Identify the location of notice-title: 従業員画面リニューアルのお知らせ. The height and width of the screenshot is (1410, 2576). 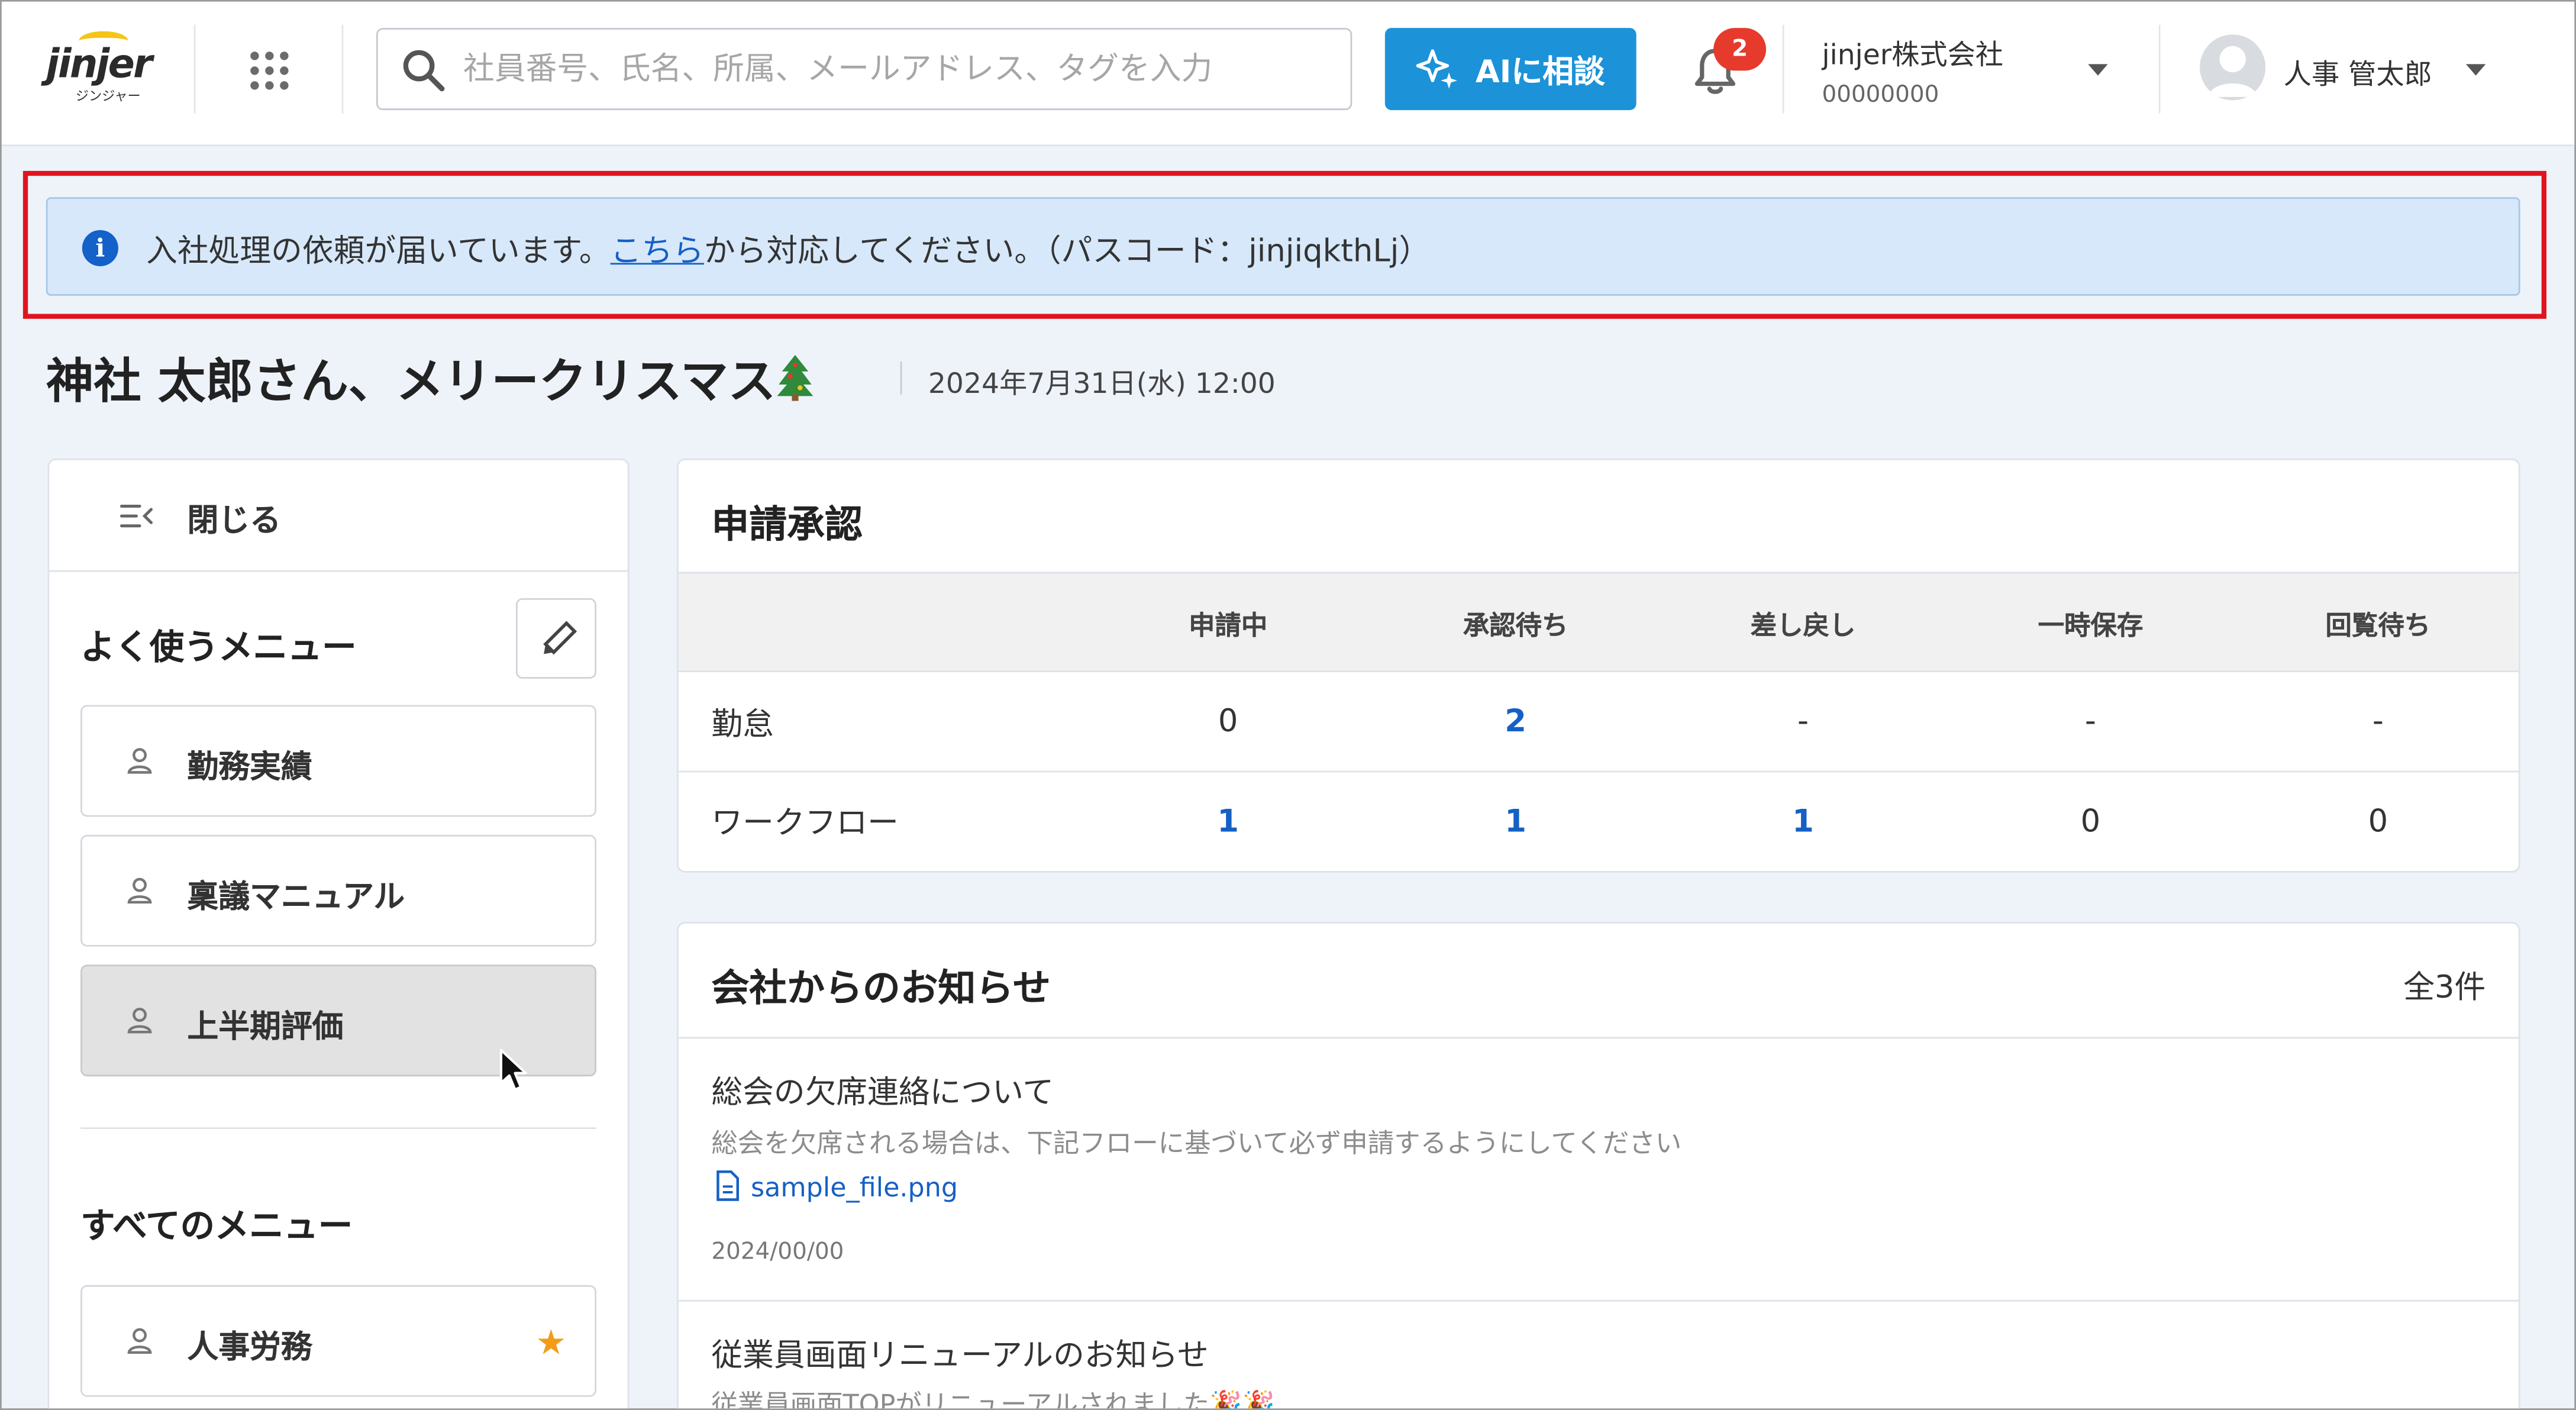
(959, 1354).